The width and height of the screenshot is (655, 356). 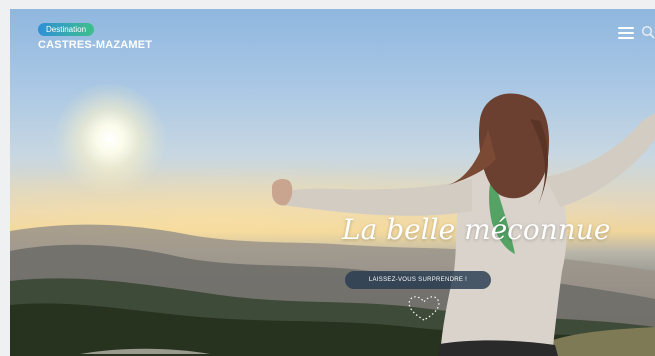 What do you see at coordinates (476, 229) in the screenshot?
I see `hero-tagline: La belle méconnue` at bounding box center [476, 229].